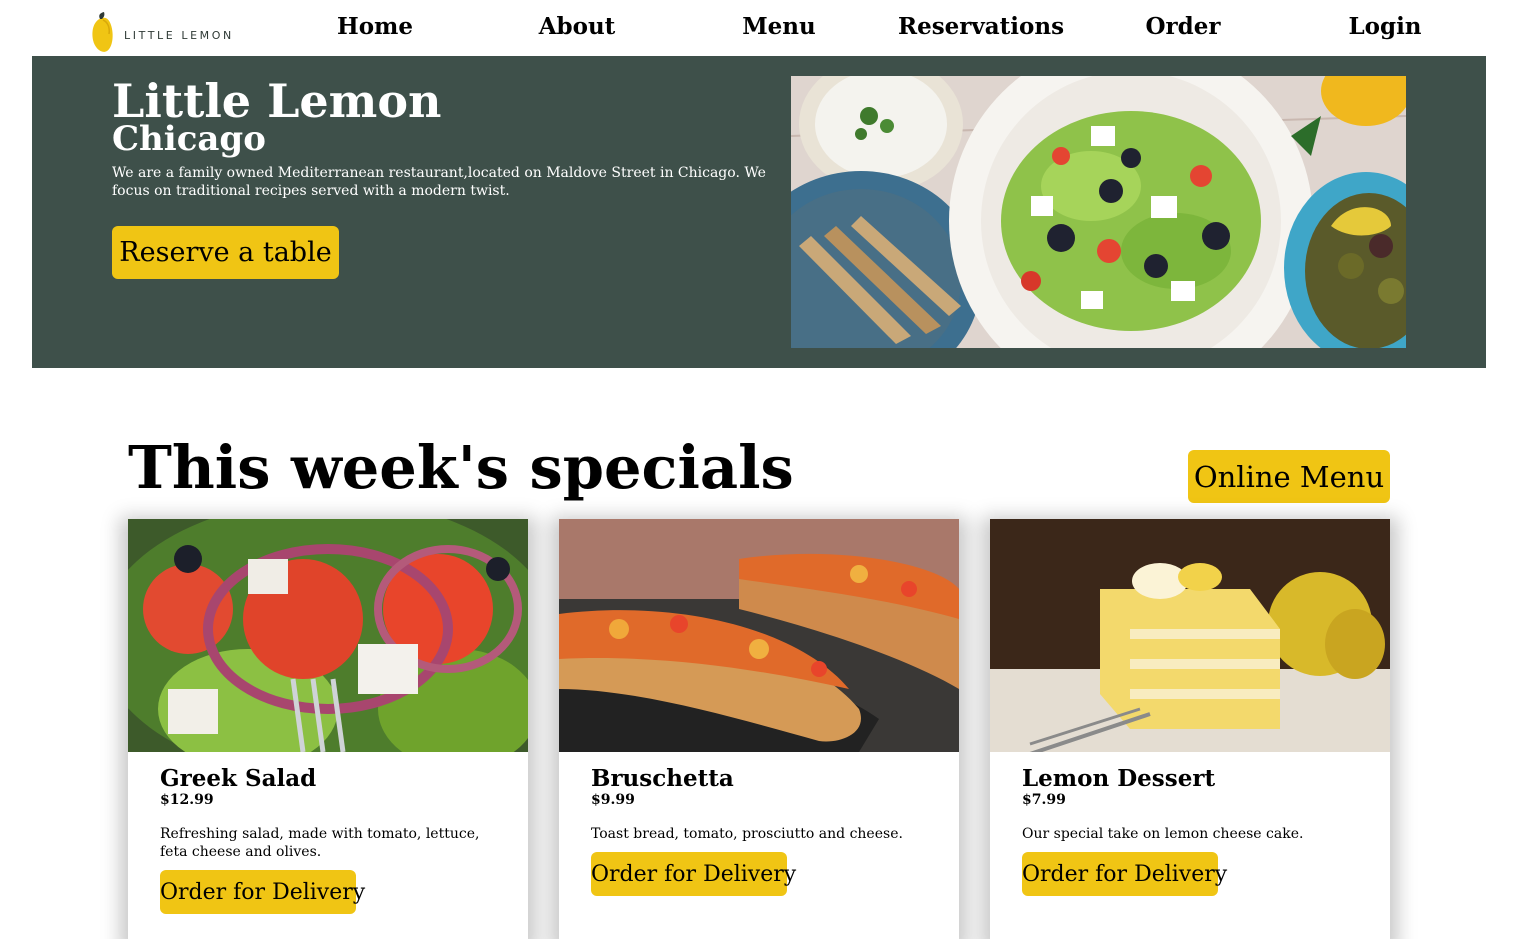 The width and height of the screenshot is (1532, 939). I want to click on card-price: $7.99, so click(1044, 800).